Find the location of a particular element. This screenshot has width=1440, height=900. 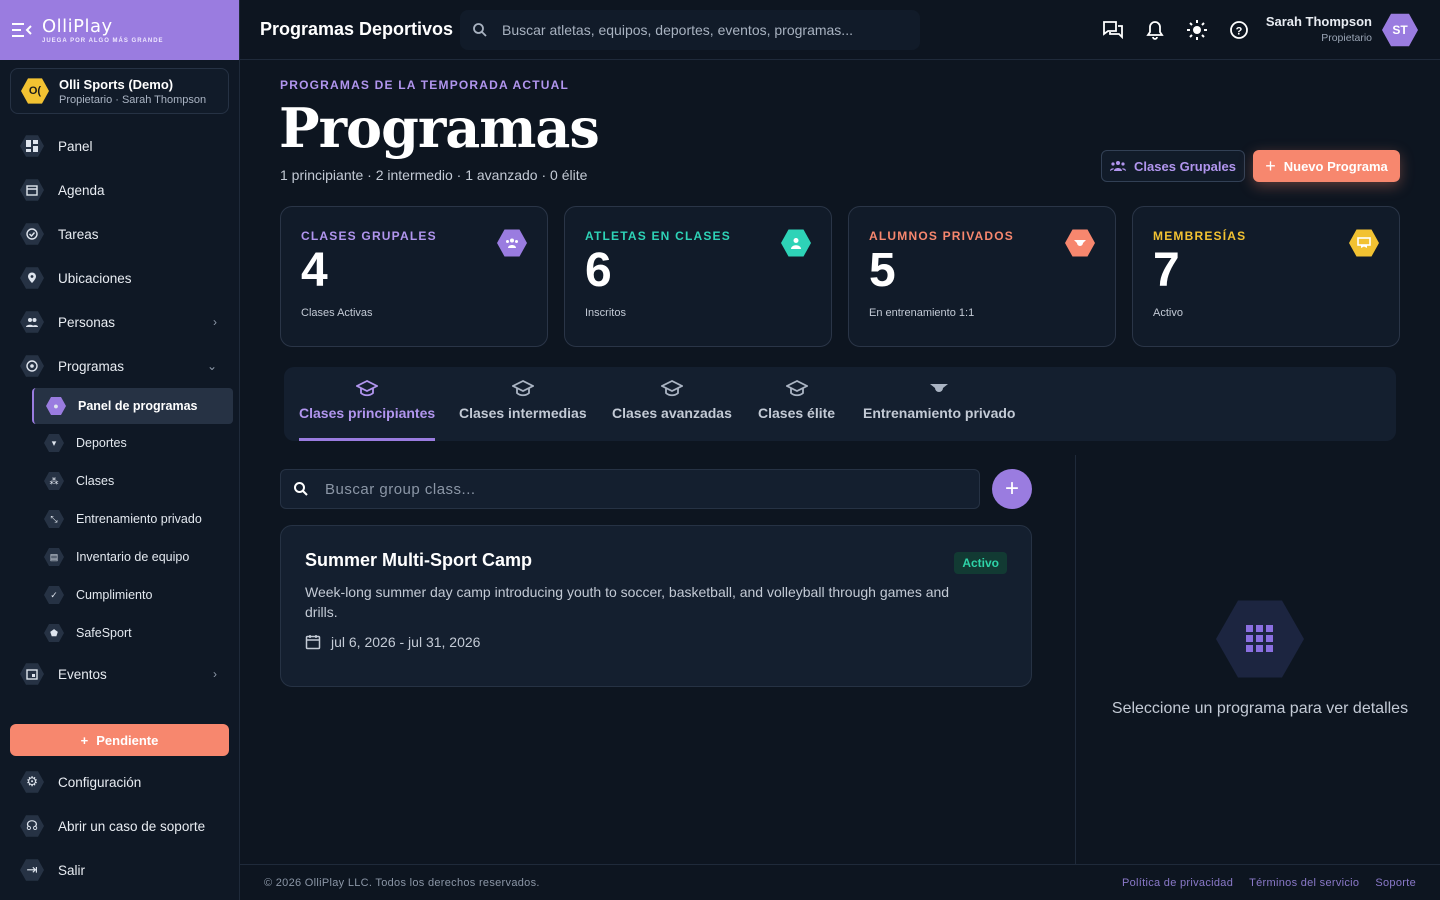

group-classes-button: Clases Grupales is located at coordinates (1173, 166).